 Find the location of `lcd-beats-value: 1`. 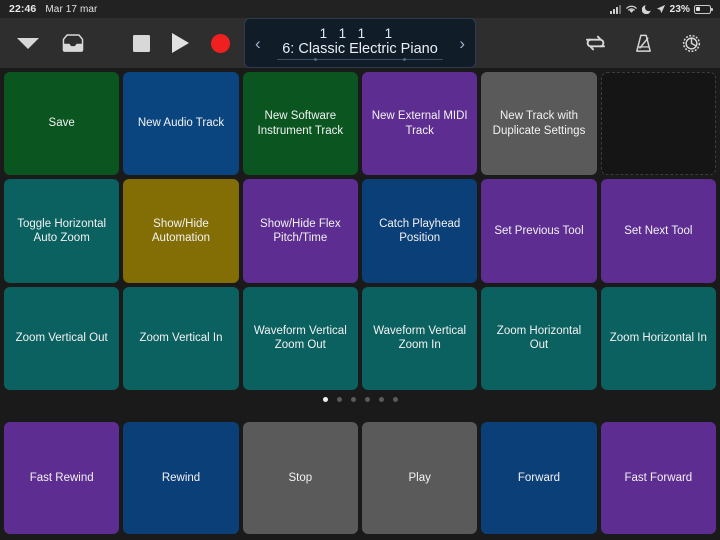

lcd-beats-value: 1 is located at coordinates (342, 34).